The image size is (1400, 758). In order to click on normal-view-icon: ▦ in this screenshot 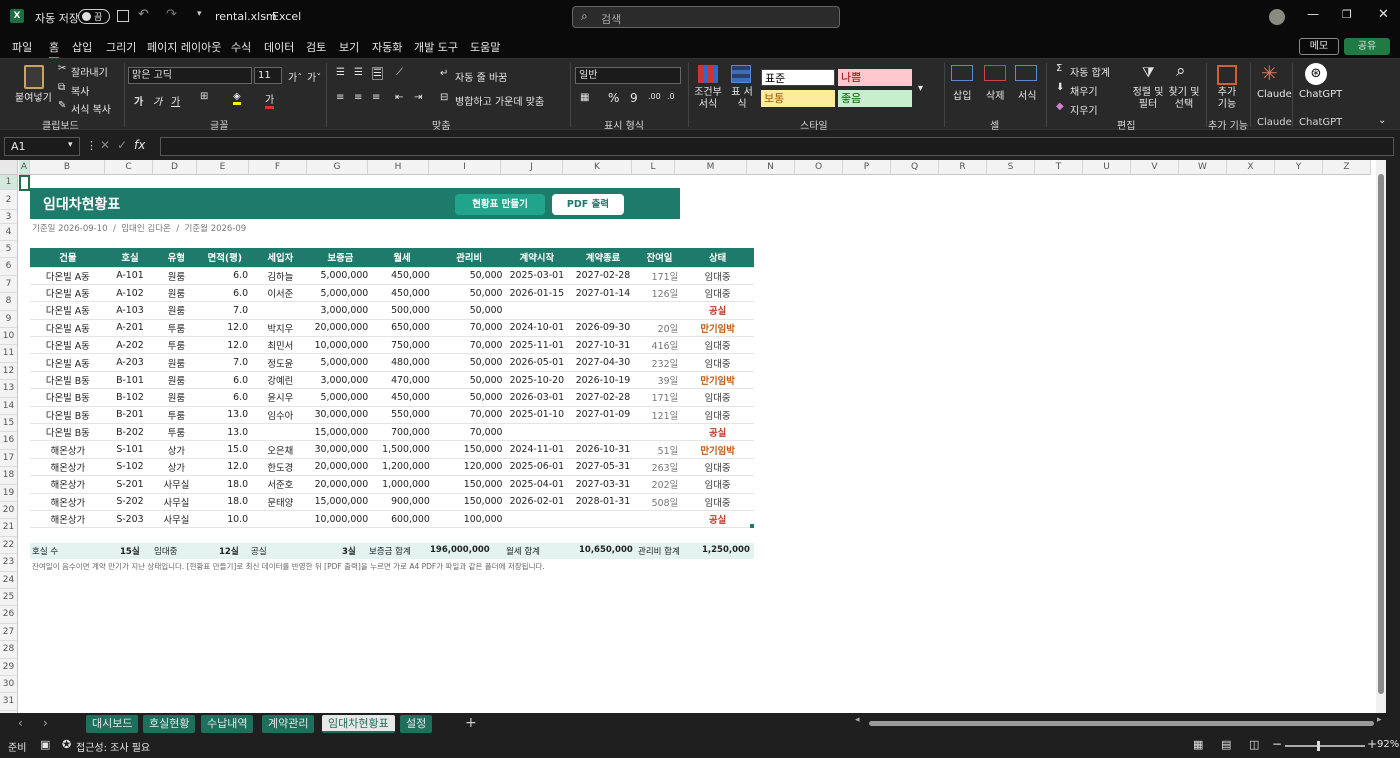, I will do `click(1198, 744)`.